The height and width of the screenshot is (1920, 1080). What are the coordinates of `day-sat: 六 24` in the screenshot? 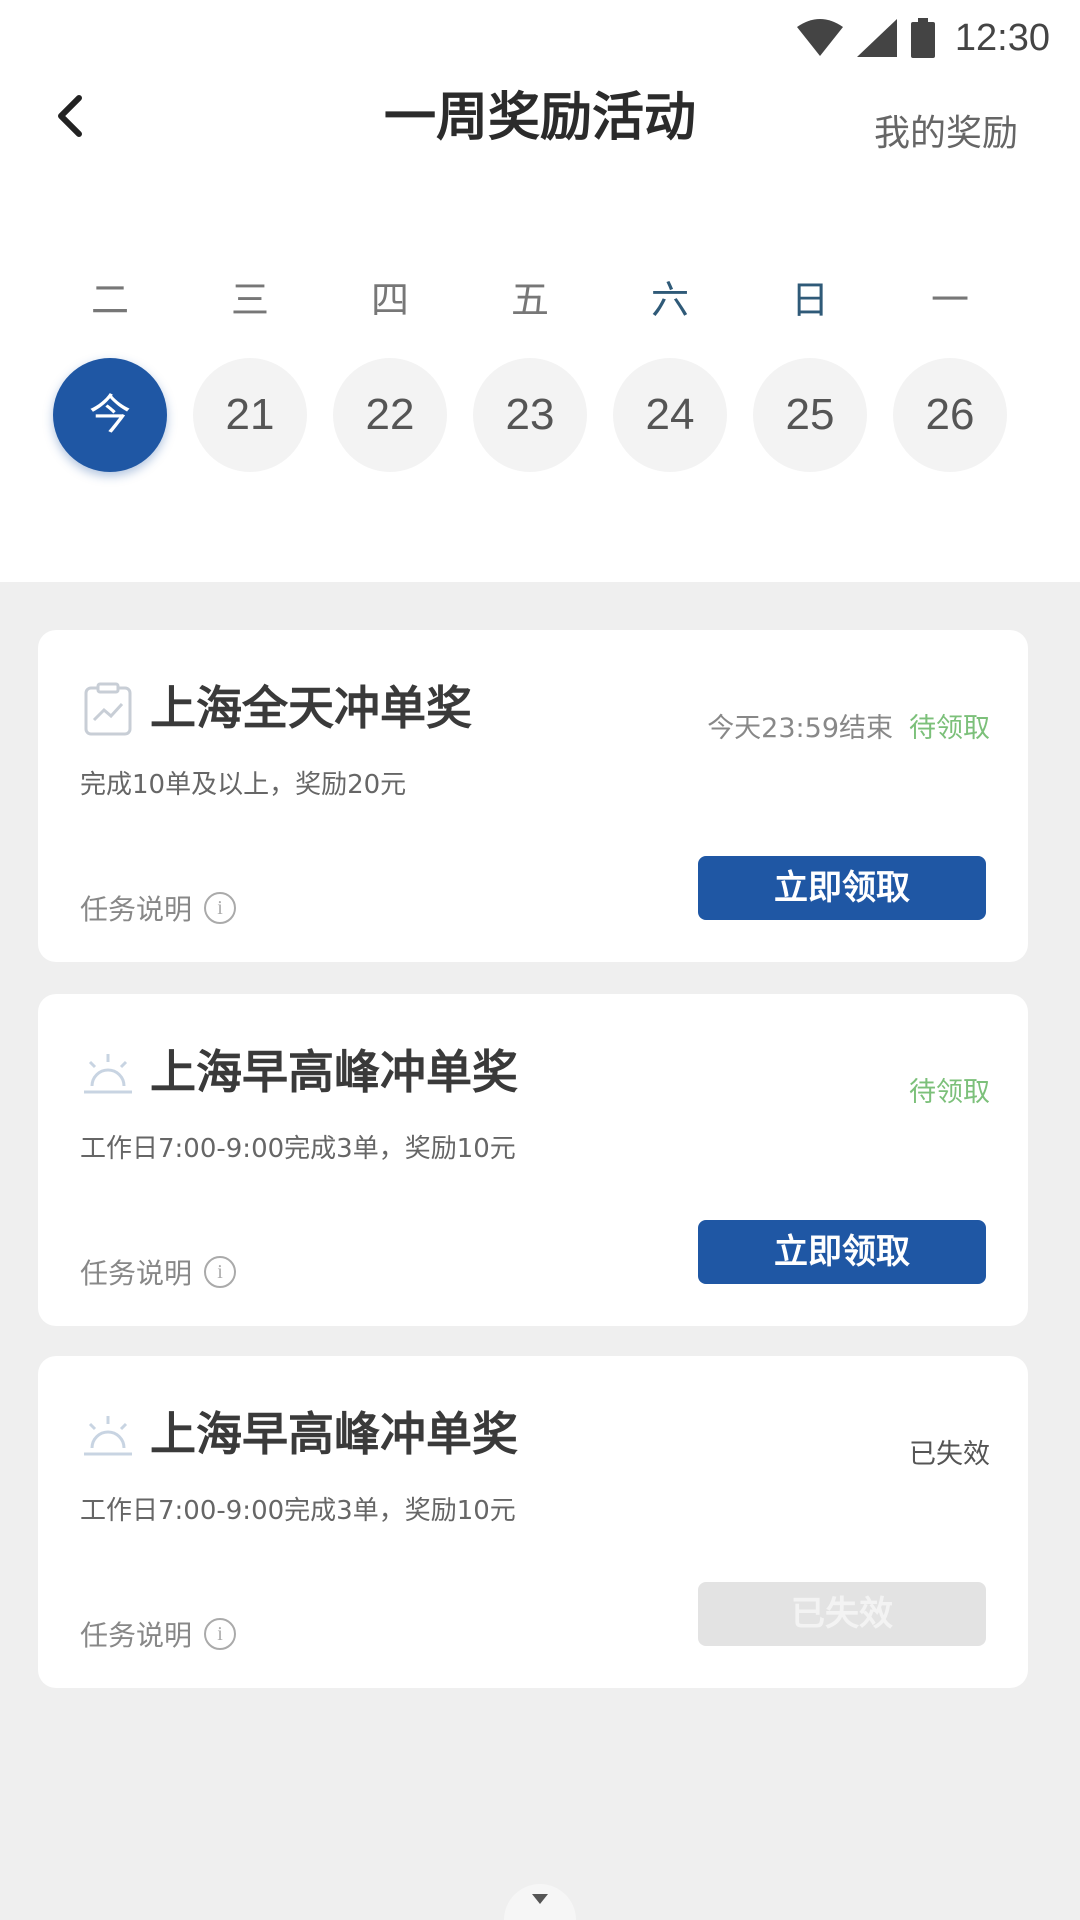 It's located at (670, 371).